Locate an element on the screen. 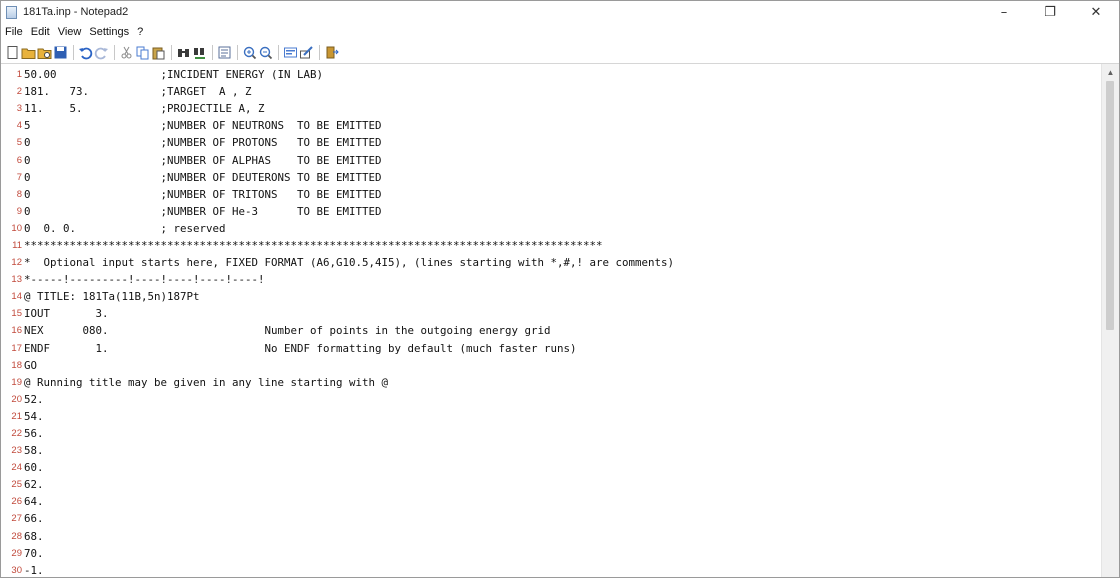  exit-icon is located at coordinates (331, 52).